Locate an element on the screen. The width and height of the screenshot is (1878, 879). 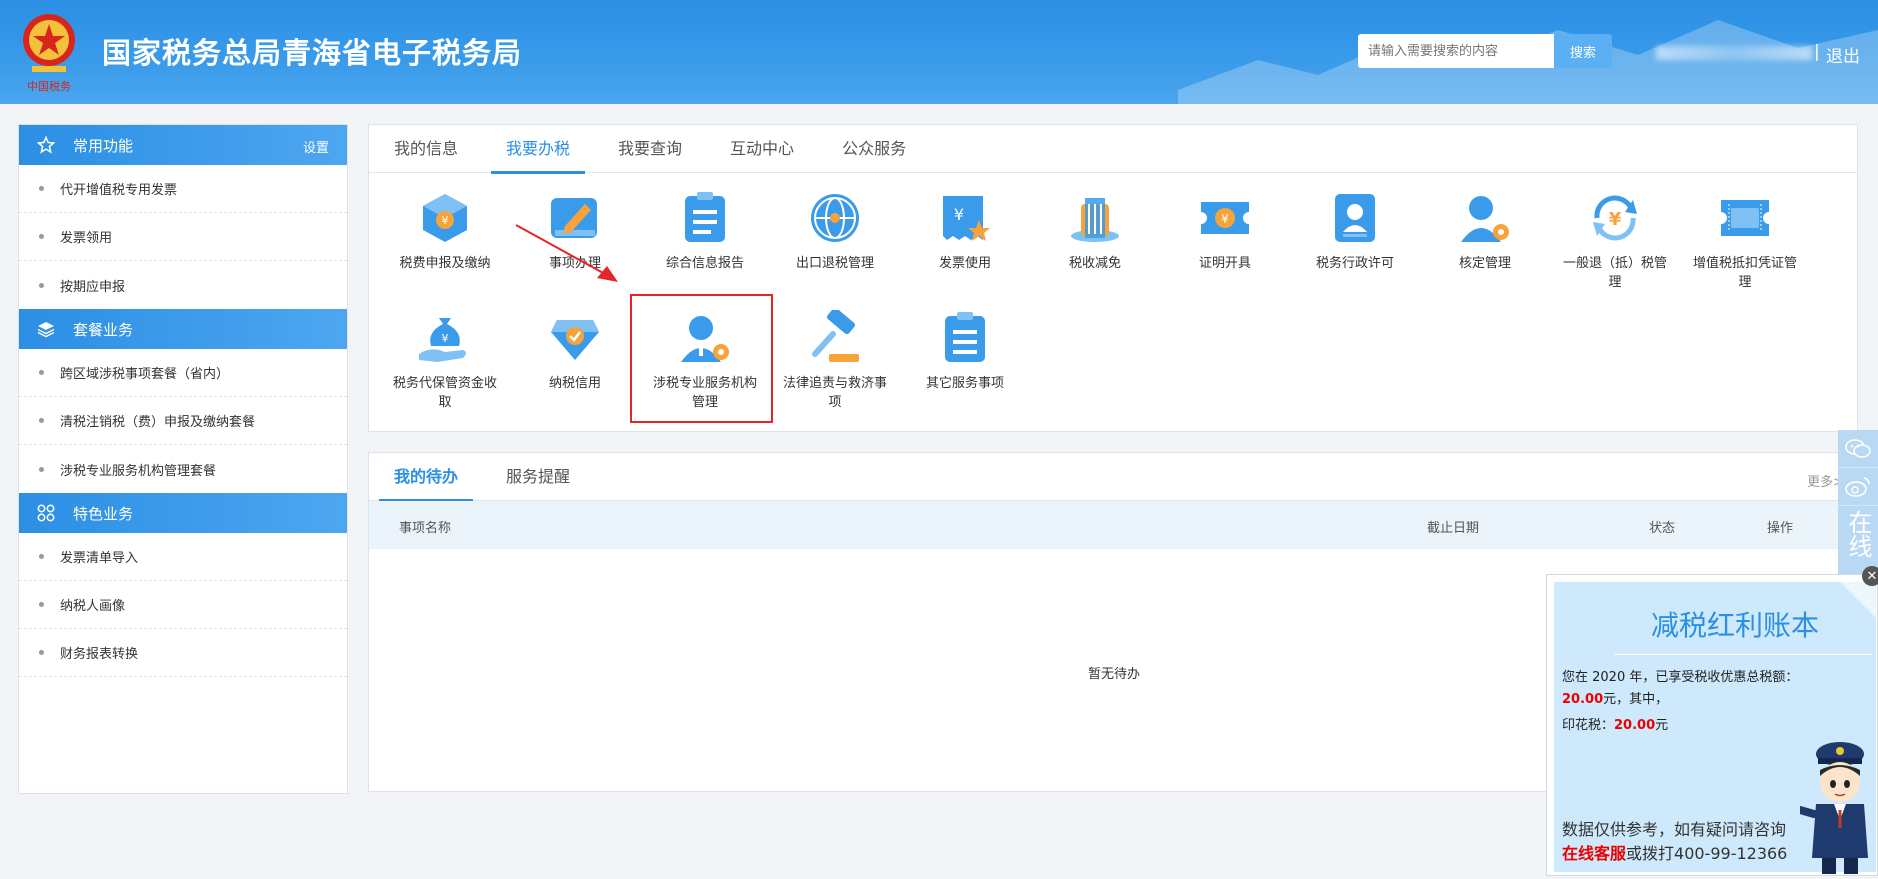
function-tile: 出口退税管理 is located at coordinates (835, 248).